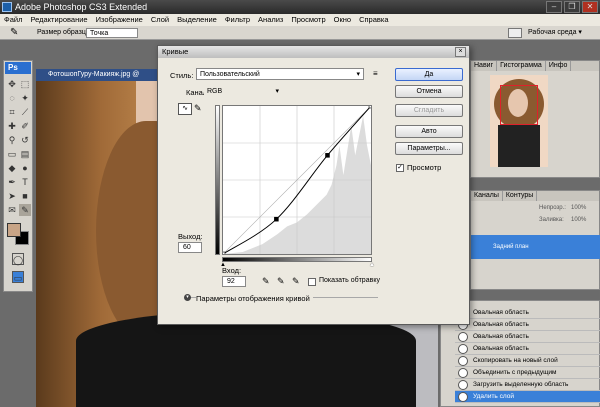 The width and height of the screenshot is (600, 407). Describe the element at coordinates (300, 7) in the screenshot. I see `title-bar: Adobe Photoshop CS3 Extended – ❐ ✕` at that location.